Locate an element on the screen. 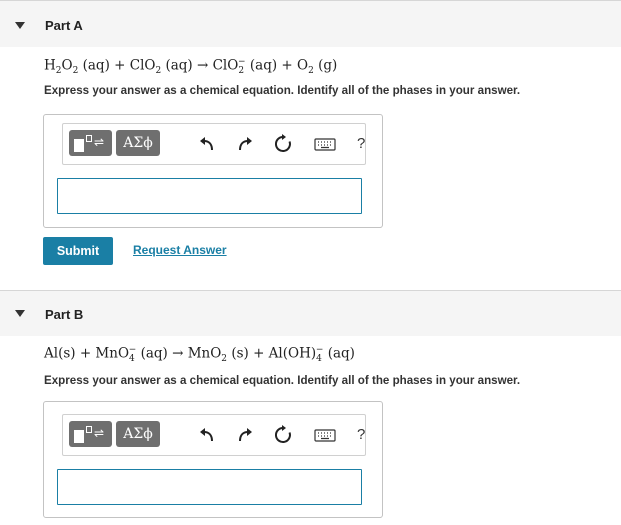 The image size is (621, 525). request-answer-link: Request Answer is located at coordinates (180, 250).